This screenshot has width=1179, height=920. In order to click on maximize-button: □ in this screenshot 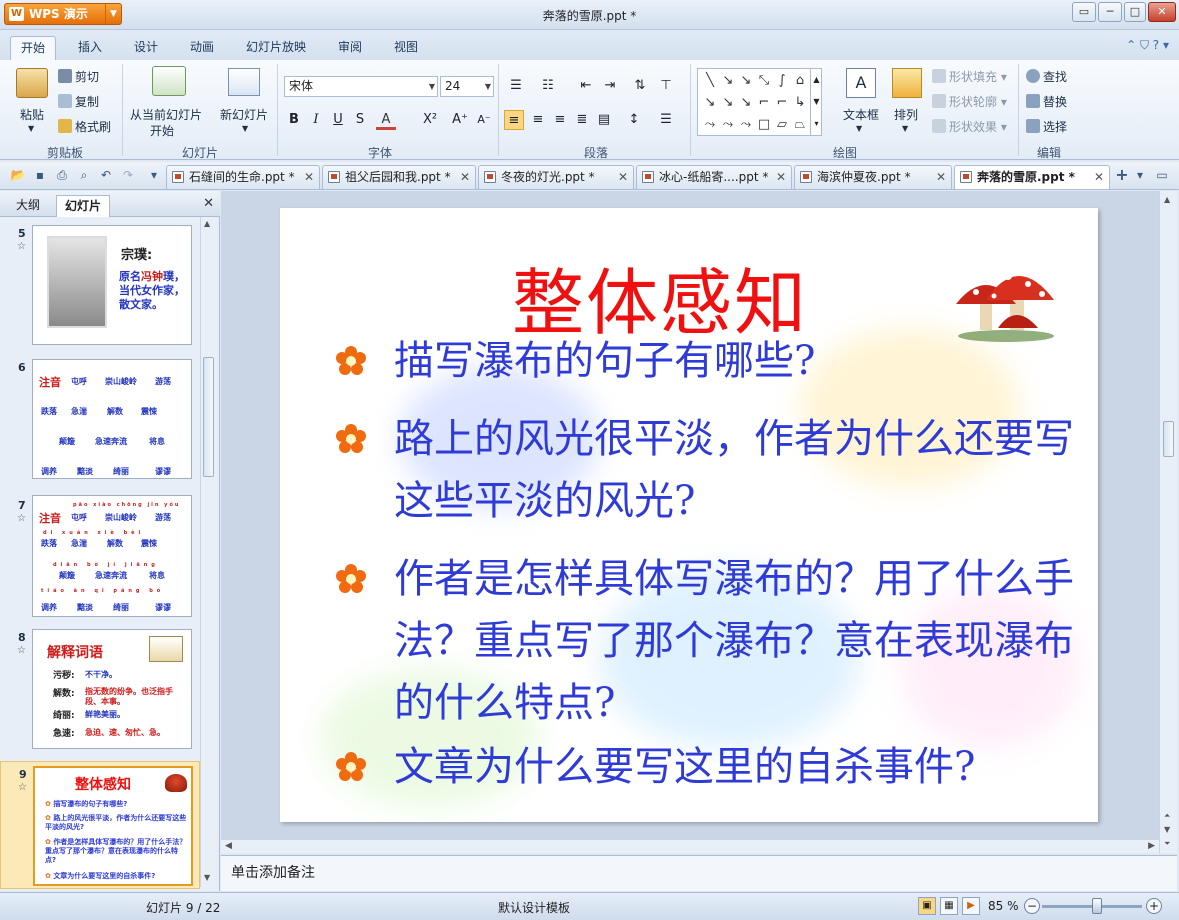, I will do `click(1135, 12)`.